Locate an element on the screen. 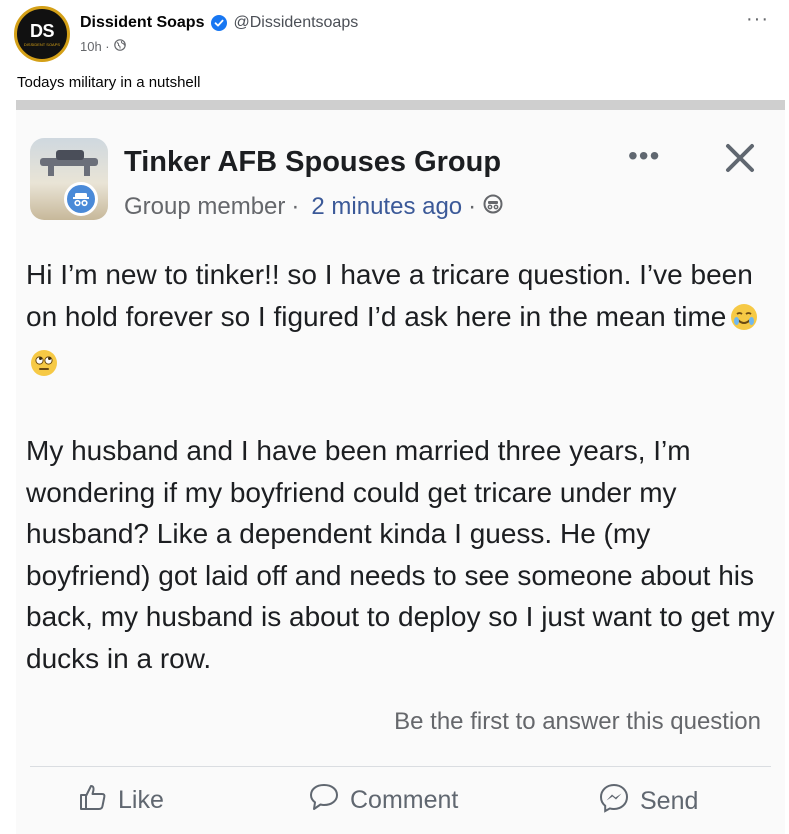 The width and height of the screenshot is (789, 834). post-meta: 10h · is located at coordinates (103, 46).